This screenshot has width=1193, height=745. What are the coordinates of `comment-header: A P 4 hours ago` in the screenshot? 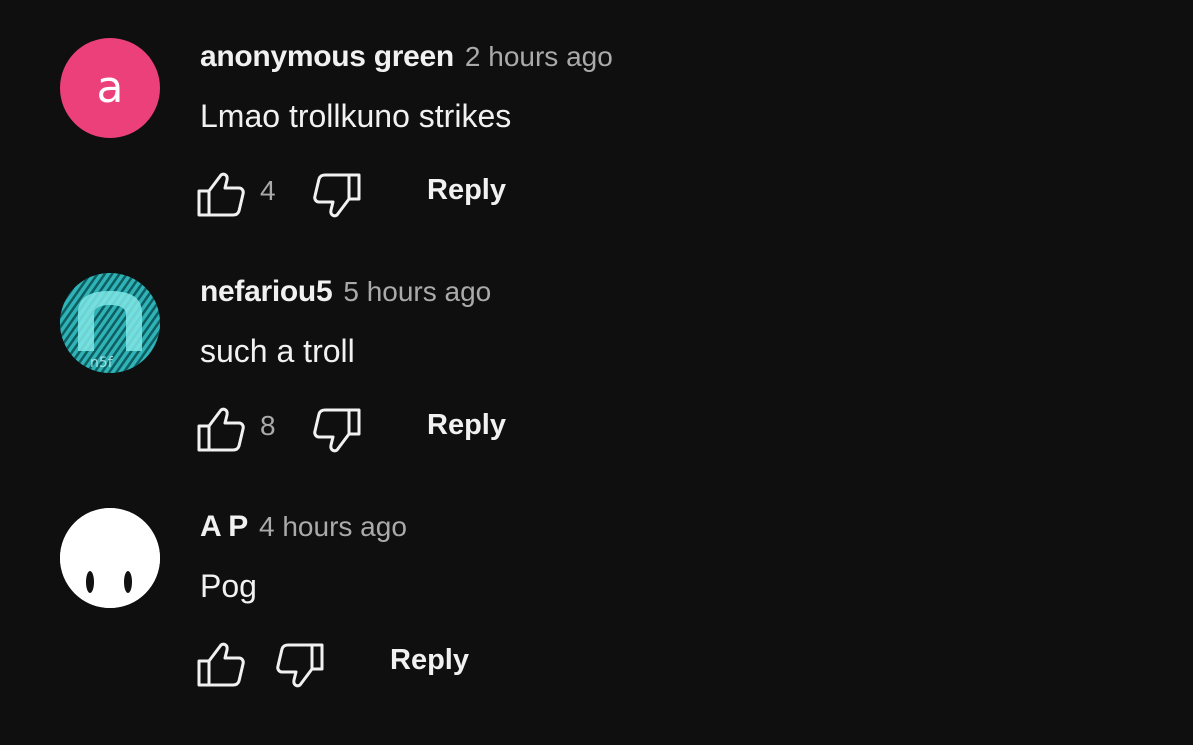 It's located at (303, 530).